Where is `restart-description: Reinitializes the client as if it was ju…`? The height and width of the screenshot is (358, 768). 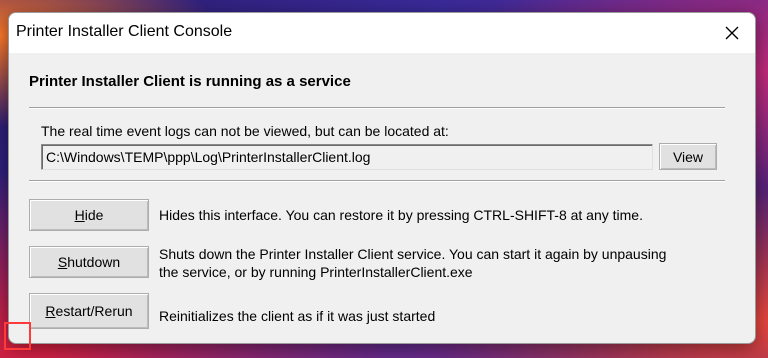
restart-description: Reinitializes the client as if it was ju… is located at coordinates (297, 316).